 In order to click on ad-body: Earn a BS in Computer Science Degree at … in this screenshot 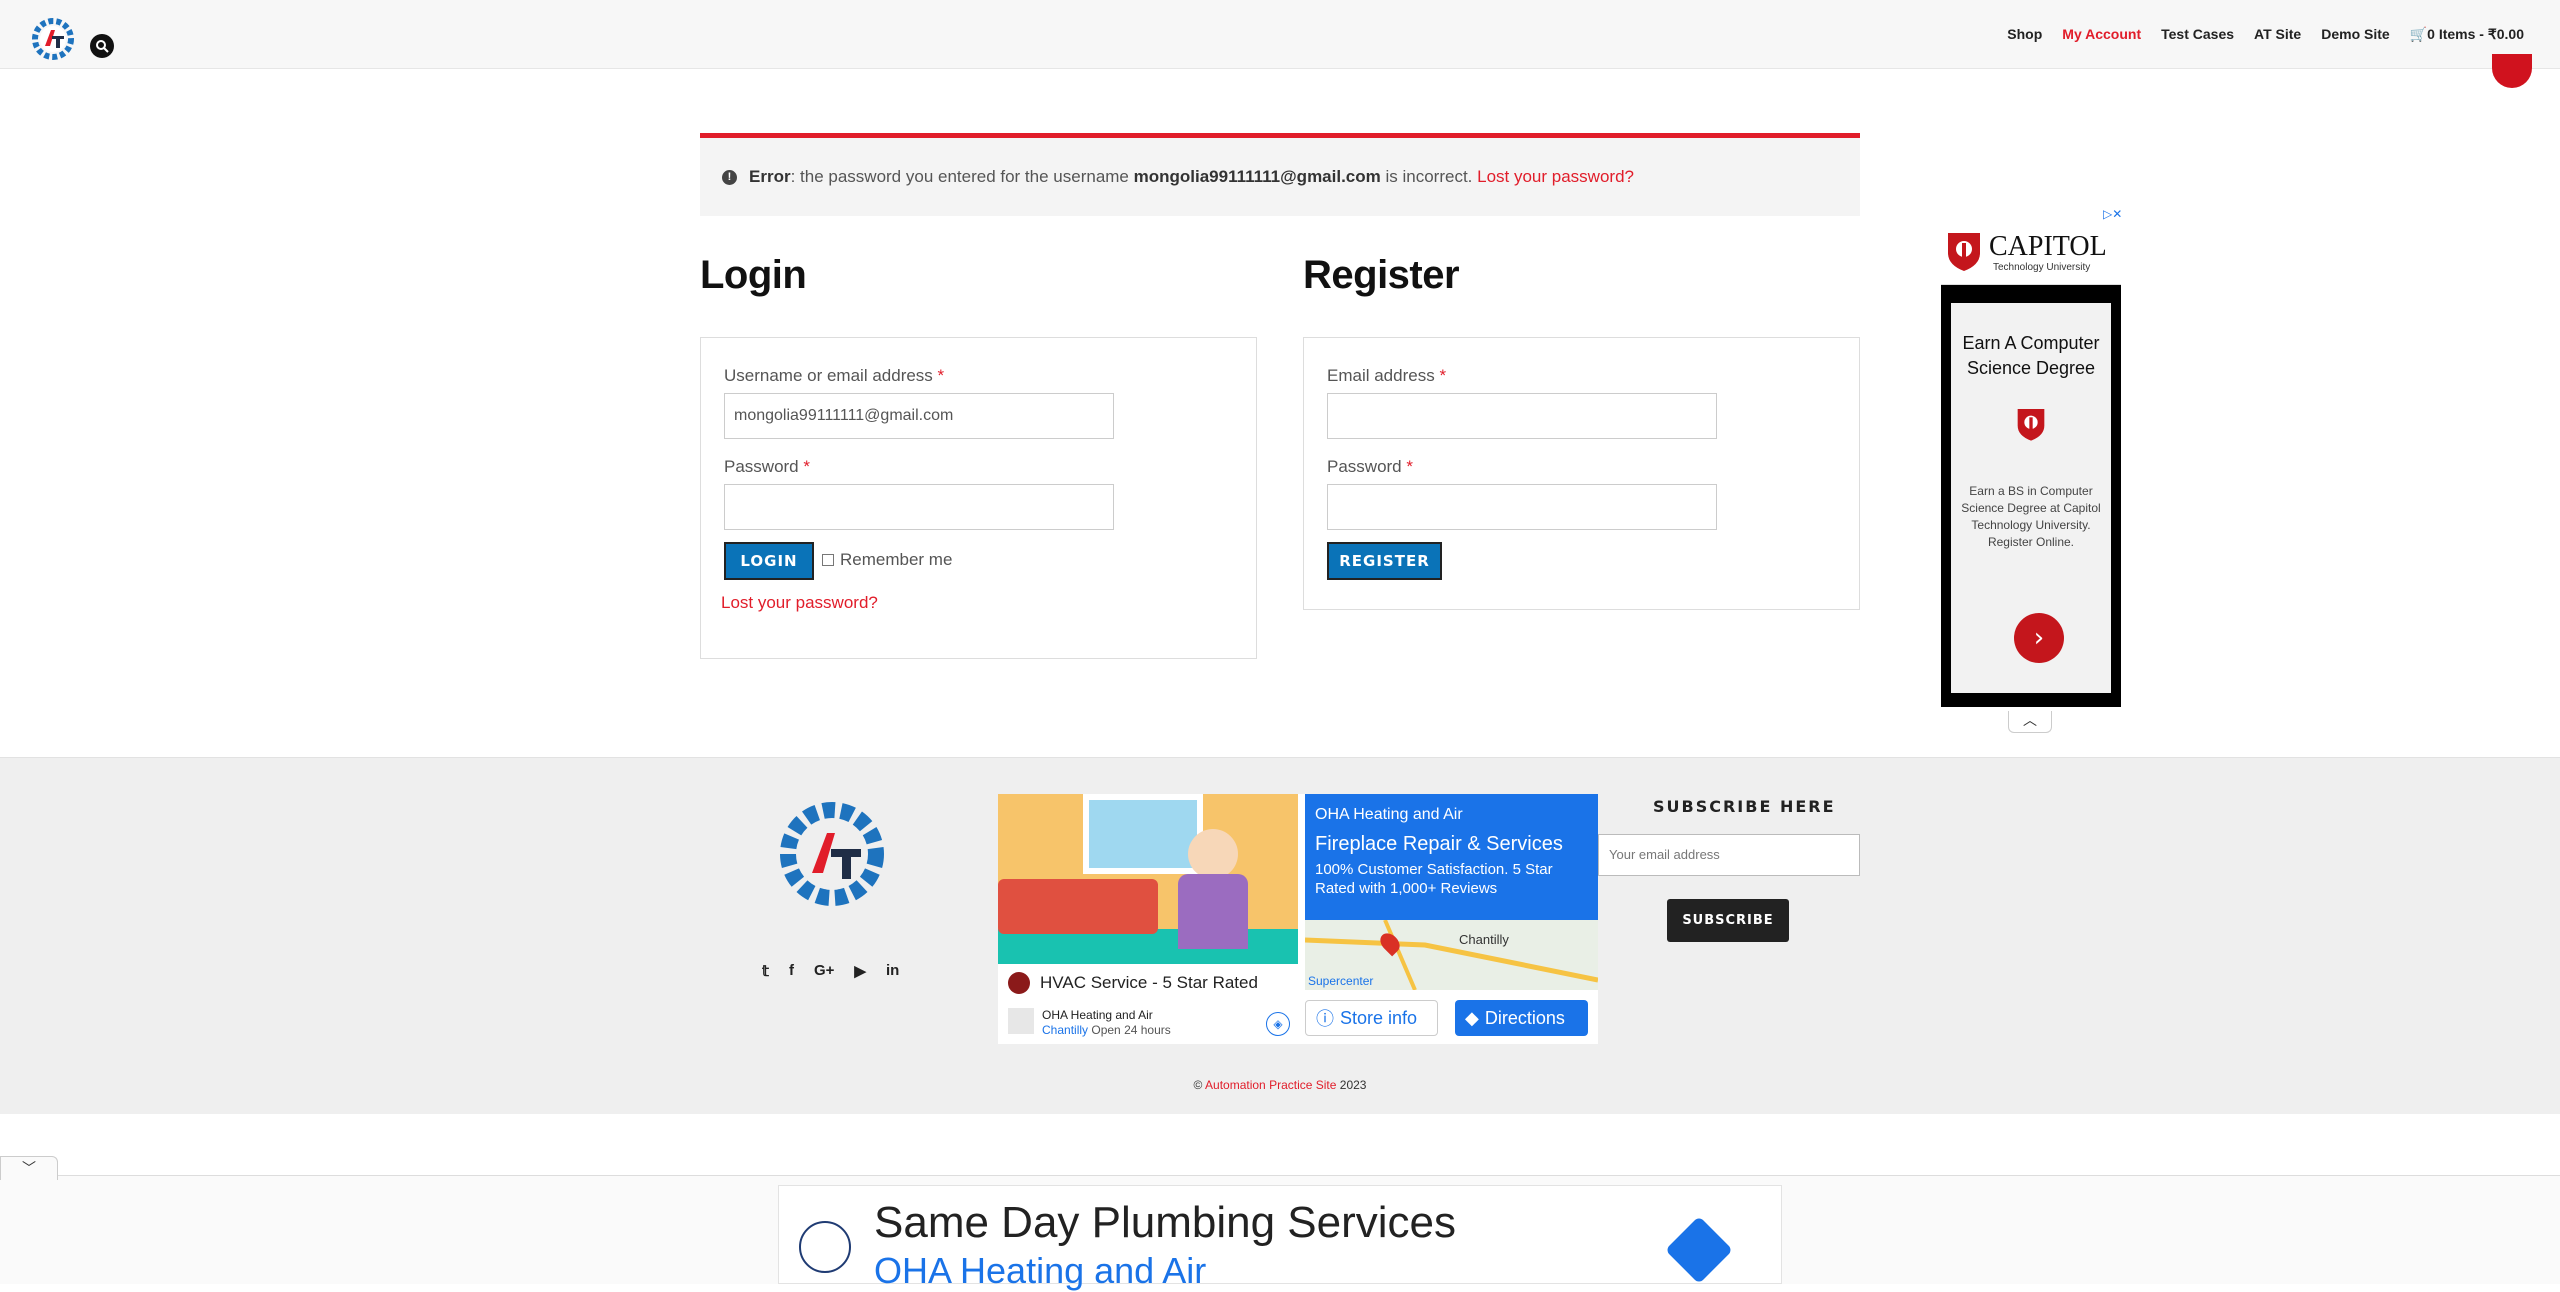, I will do `click(2031, 516)`.